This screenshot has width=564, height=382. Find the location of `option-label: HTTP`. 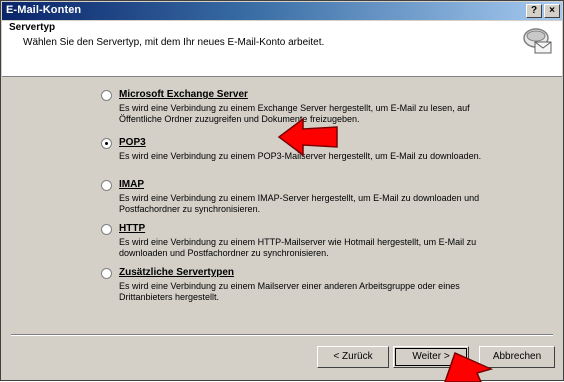

option-label: HTTP is located at coordinates (132, 228).